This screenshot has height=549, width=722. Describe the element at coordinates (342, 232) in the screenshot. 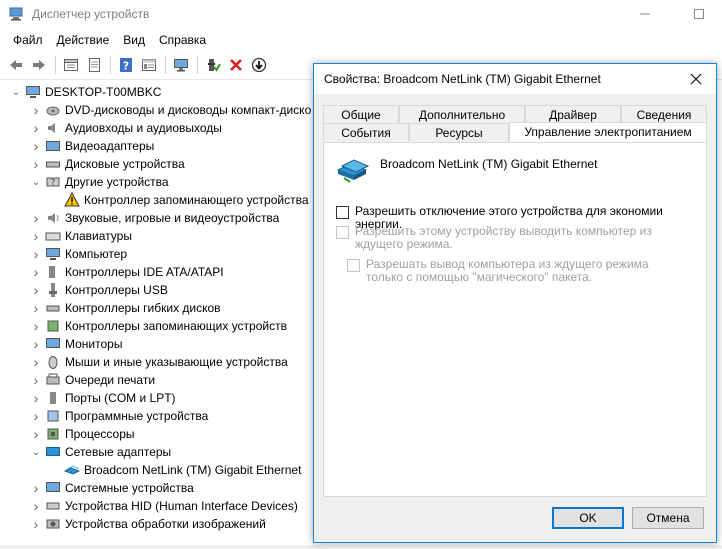

I see `allow-wake-checkbox` at that location.